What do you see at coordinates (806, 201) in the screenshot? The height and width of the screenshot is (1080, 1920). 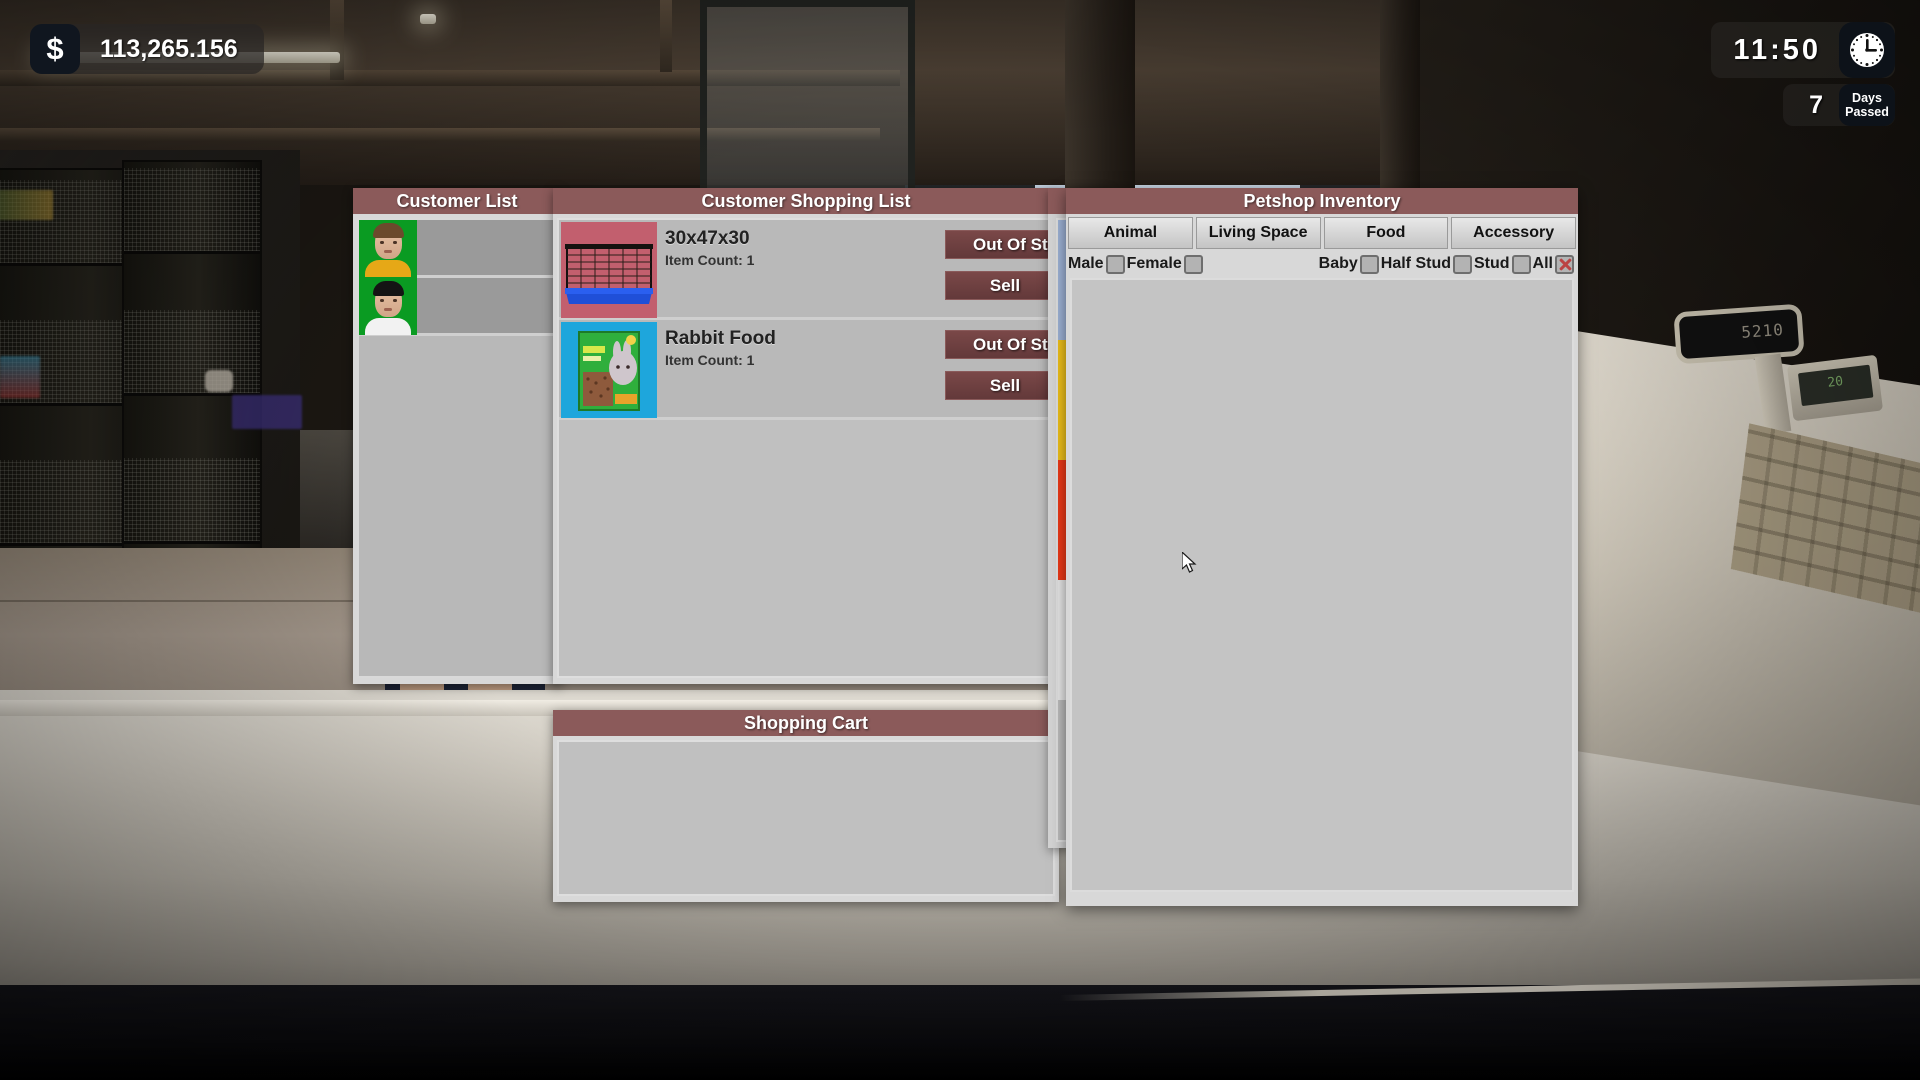 I see `shopping-list-title: Customer Shopping List` at bounding box center [806, 201].